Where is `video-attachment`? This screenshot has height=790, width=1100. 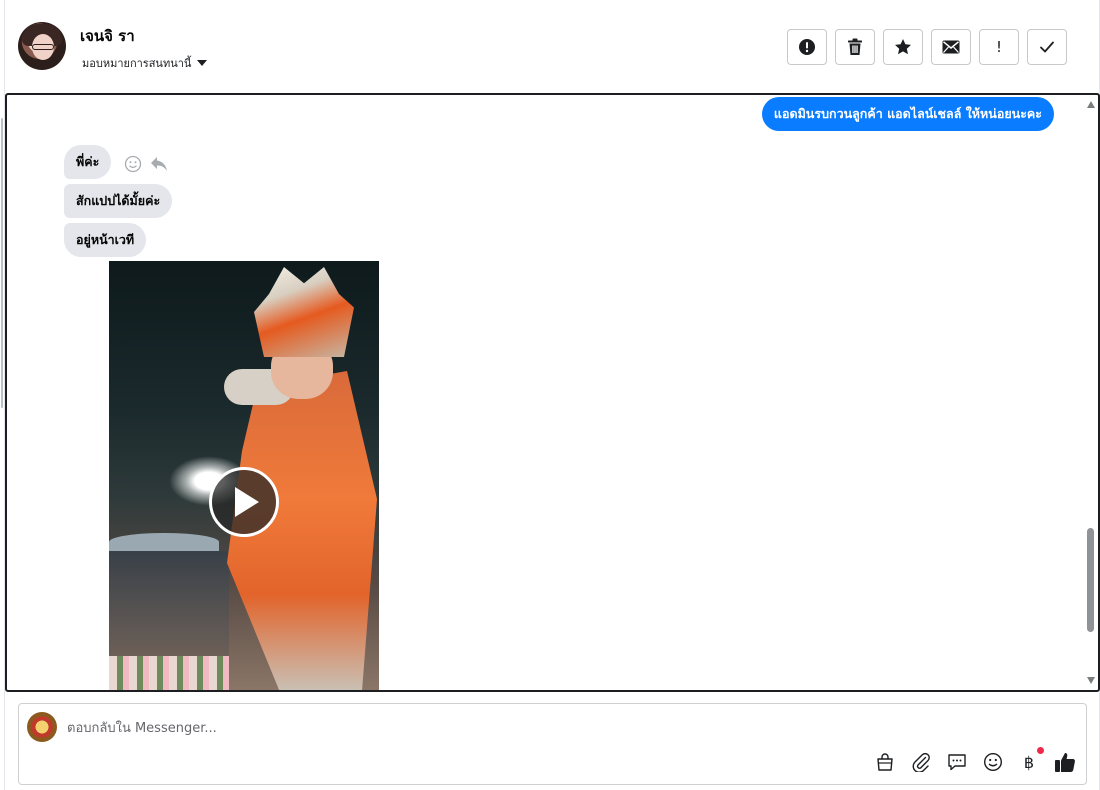 video-attachment is located at coordinates (244, 475).